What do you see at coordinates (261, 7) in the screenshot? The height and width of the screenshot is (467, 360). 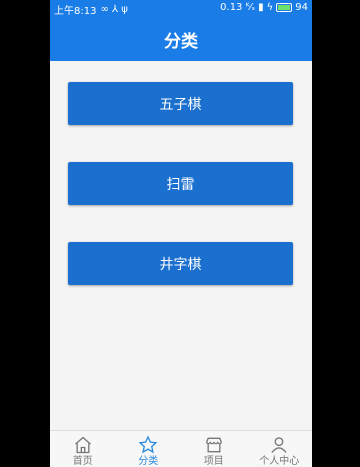 I see `signal-icon: ▮` at bounding box center [261, 7].